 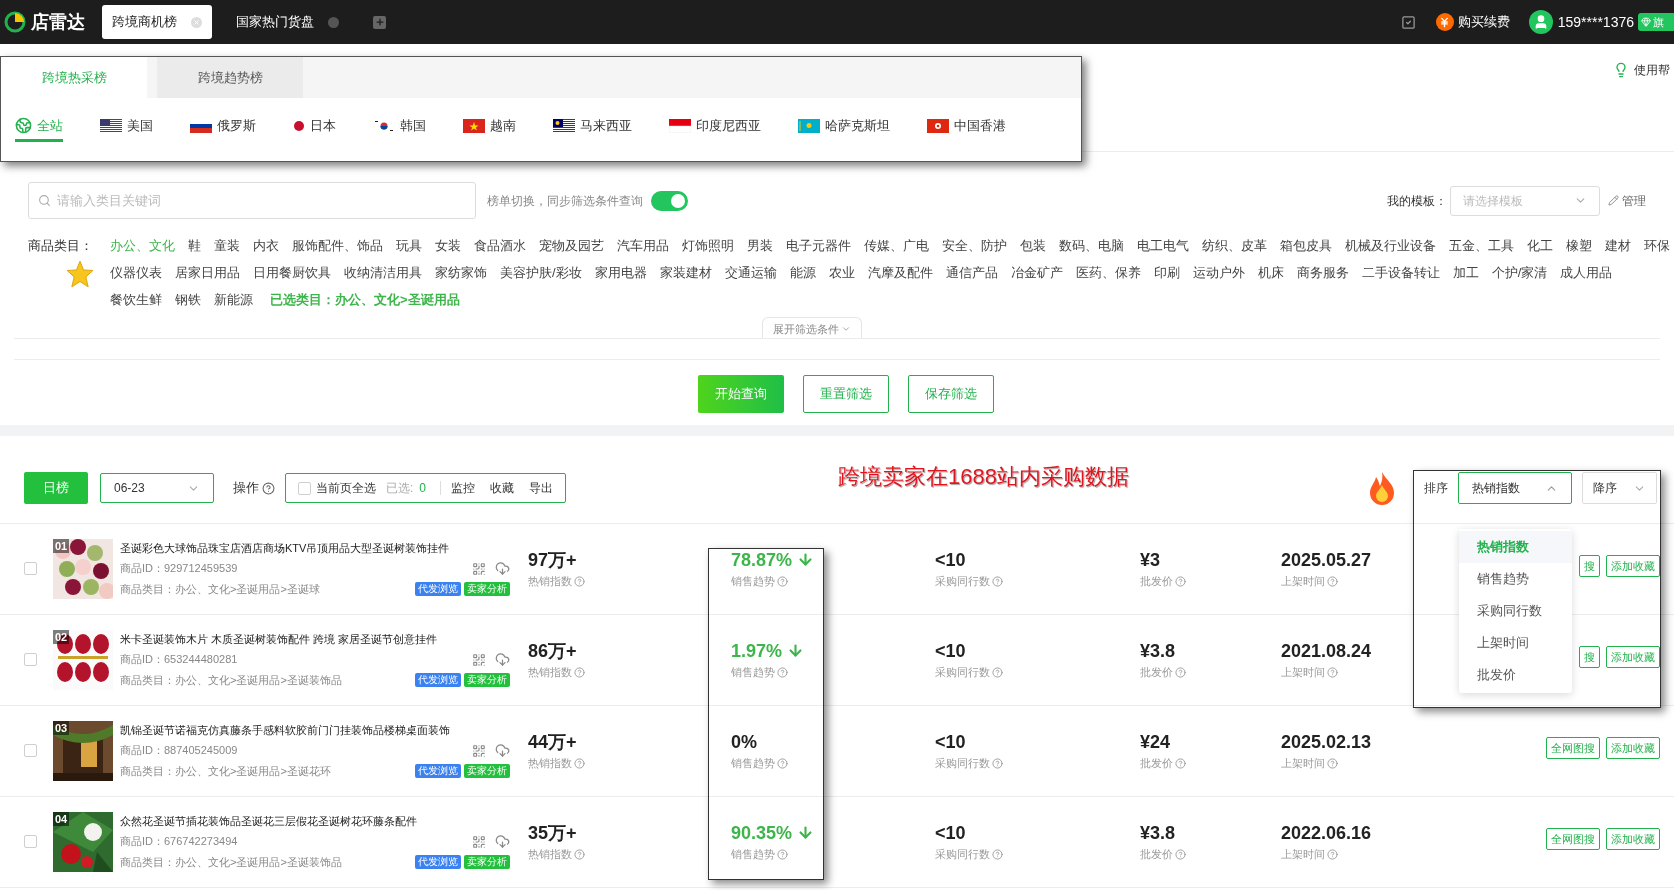 What do you see at coordinates (1619, 488) in the screenshot?
I see `order-select: 降序` at bounding box center [1619, 488].